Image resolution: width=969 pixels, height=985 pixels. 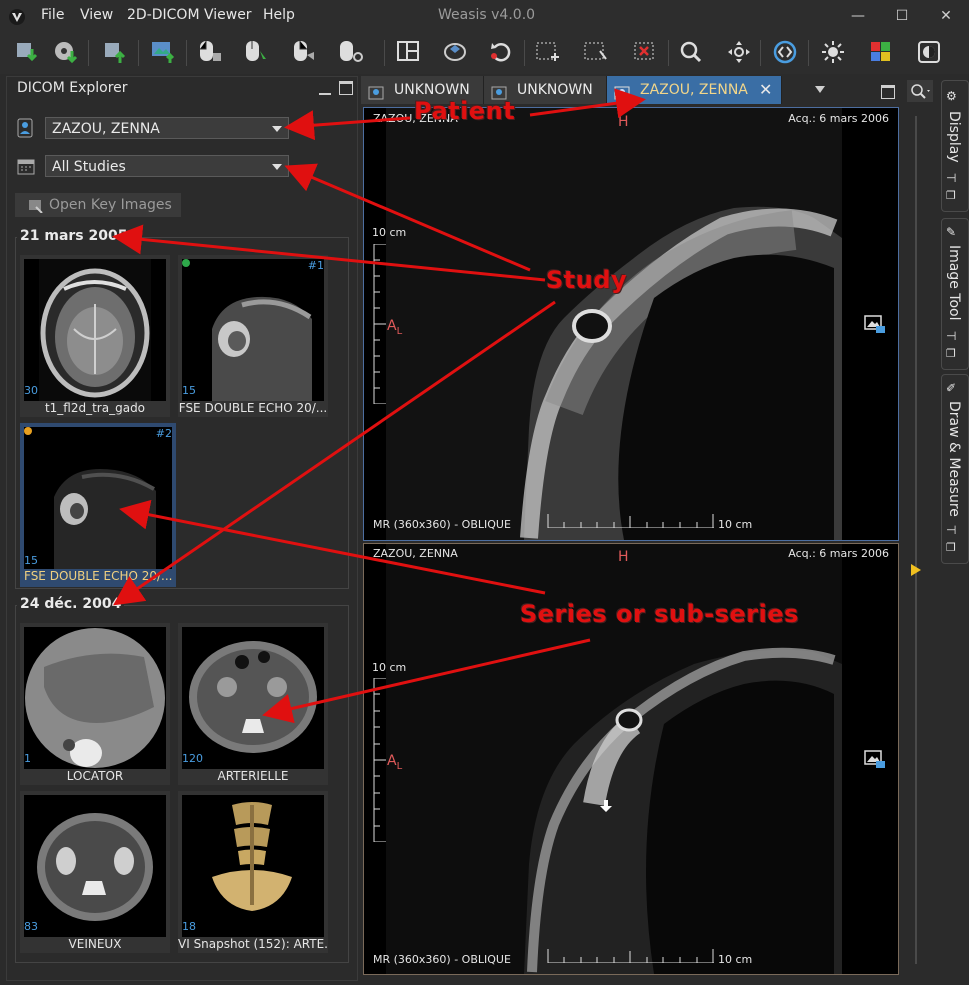 I want to click on image-count: 15, so click(x=31, y=560).